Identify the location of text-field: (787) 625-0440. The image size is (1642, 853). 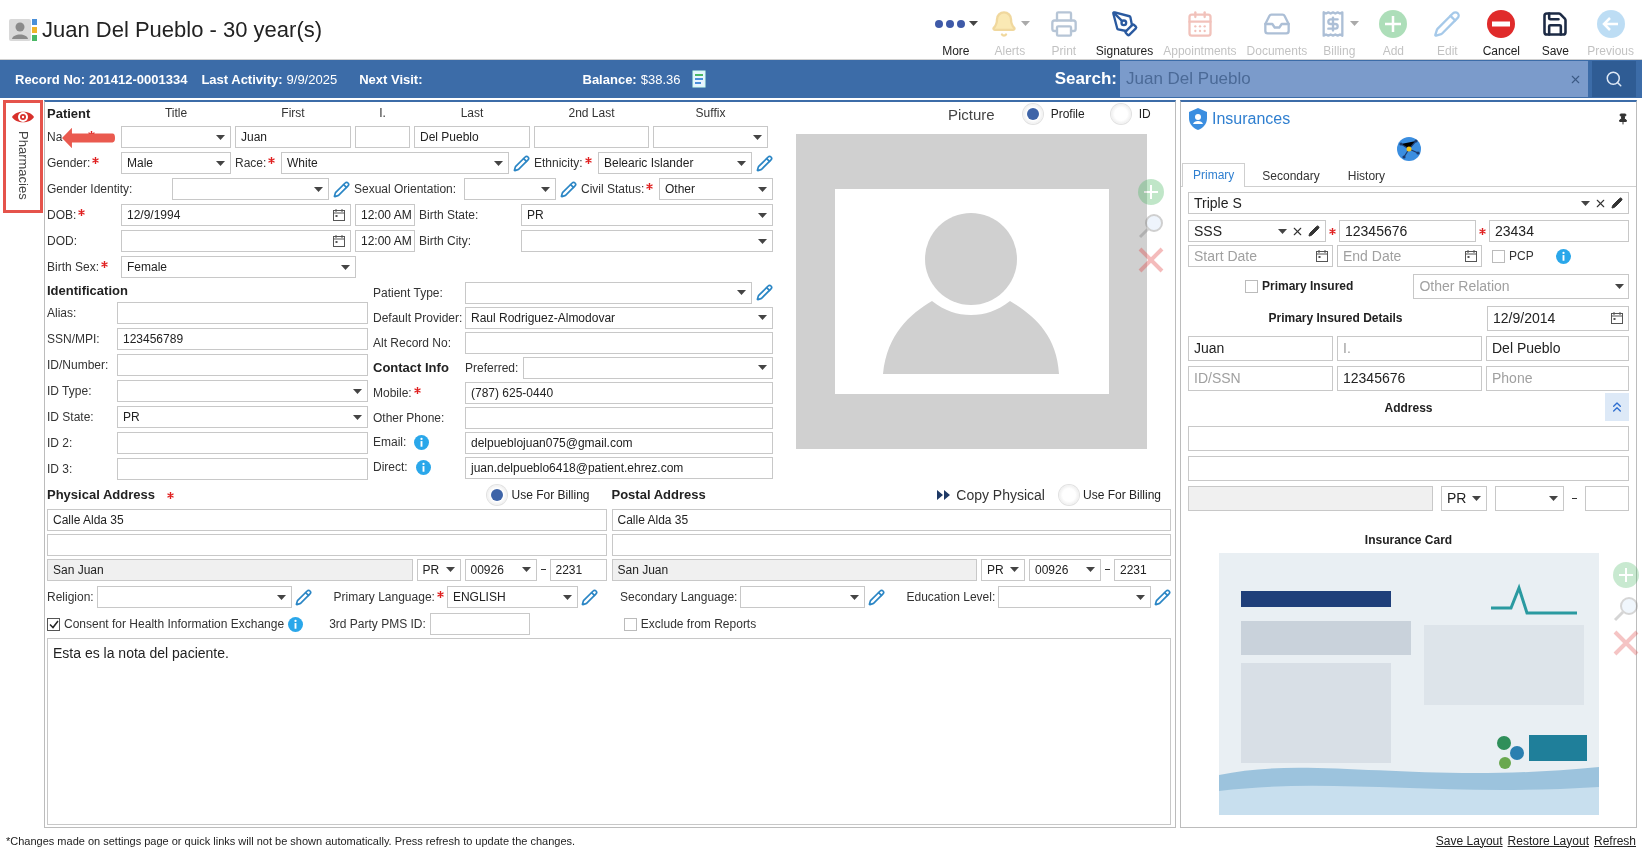
(619, 392).